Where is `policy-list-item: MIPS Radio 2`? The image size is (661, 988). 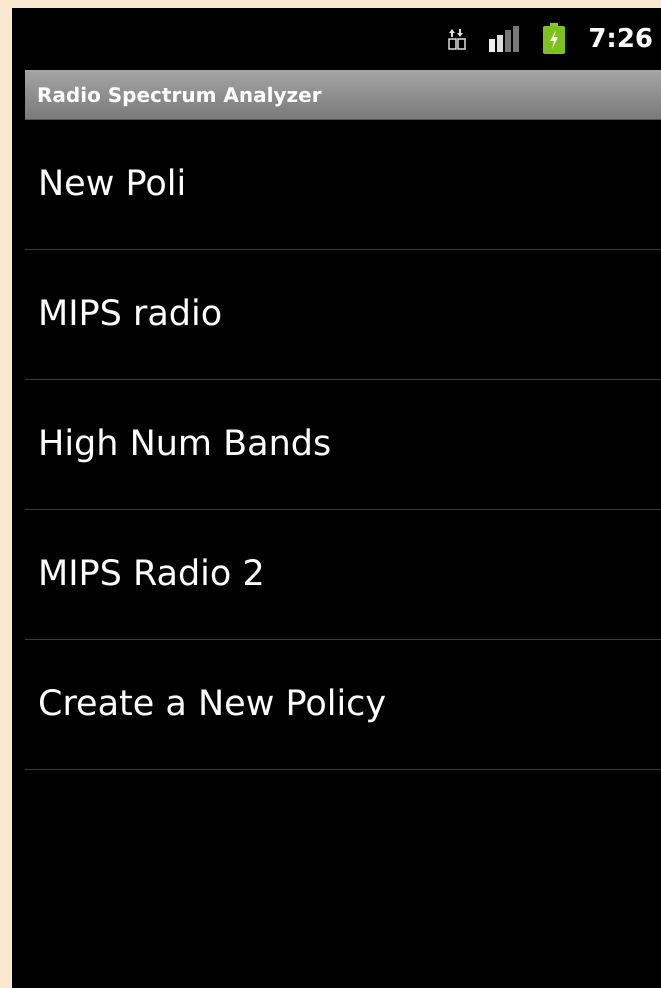 policy-list-item: MIPS Radio 2 is located at coordinates (343, 575).